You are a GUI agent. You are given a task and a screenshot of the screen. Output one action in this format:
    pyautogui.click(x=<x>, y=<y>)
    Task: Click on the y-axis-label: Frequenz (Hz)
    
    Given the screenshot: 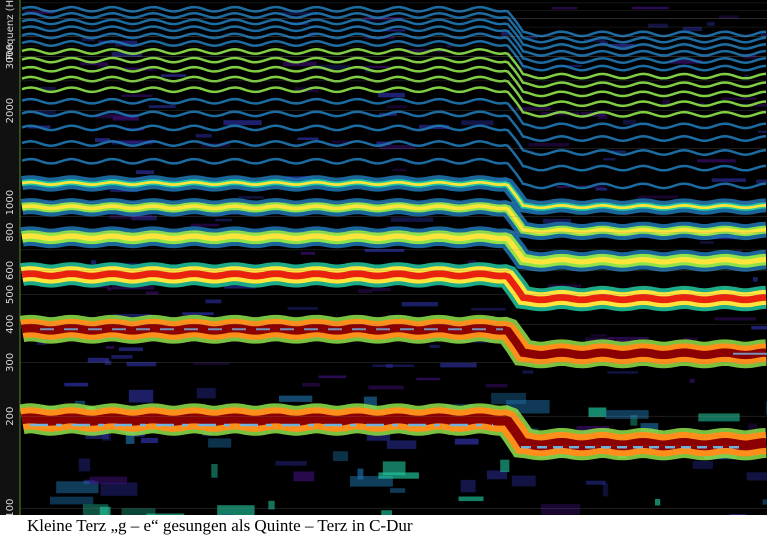 What is the action you would take?
    pyautogui.click(x=10, y=30)
    